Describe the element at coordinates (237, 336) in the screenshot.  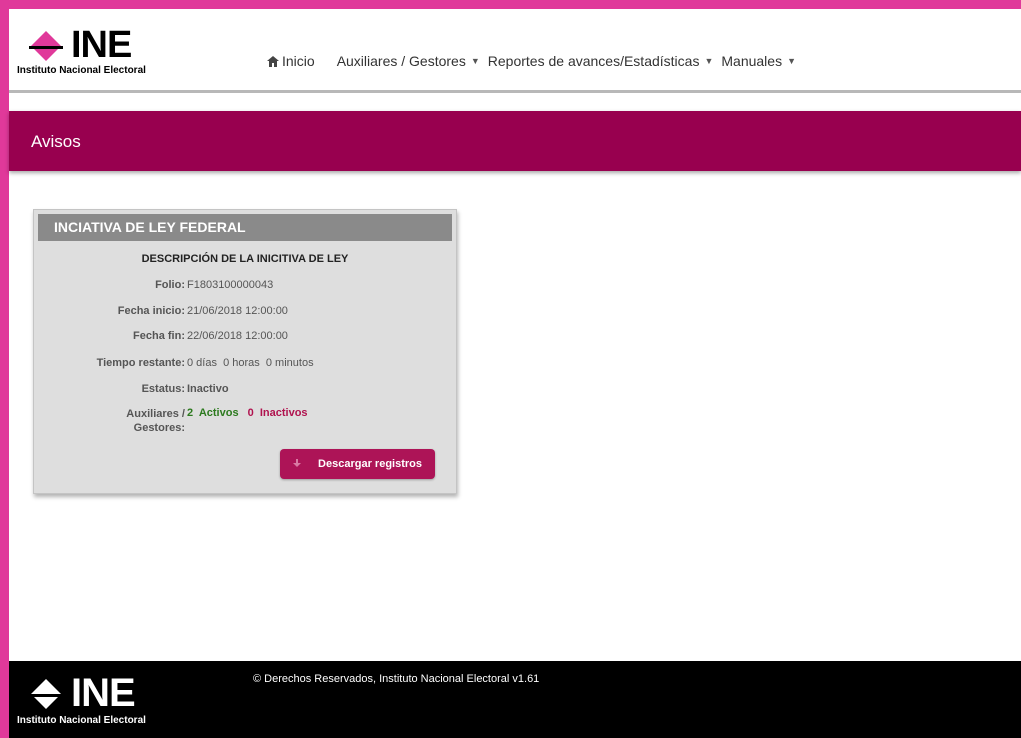
I see `fecha-fin-value: 22/06/2018 12:00:00` at that location.